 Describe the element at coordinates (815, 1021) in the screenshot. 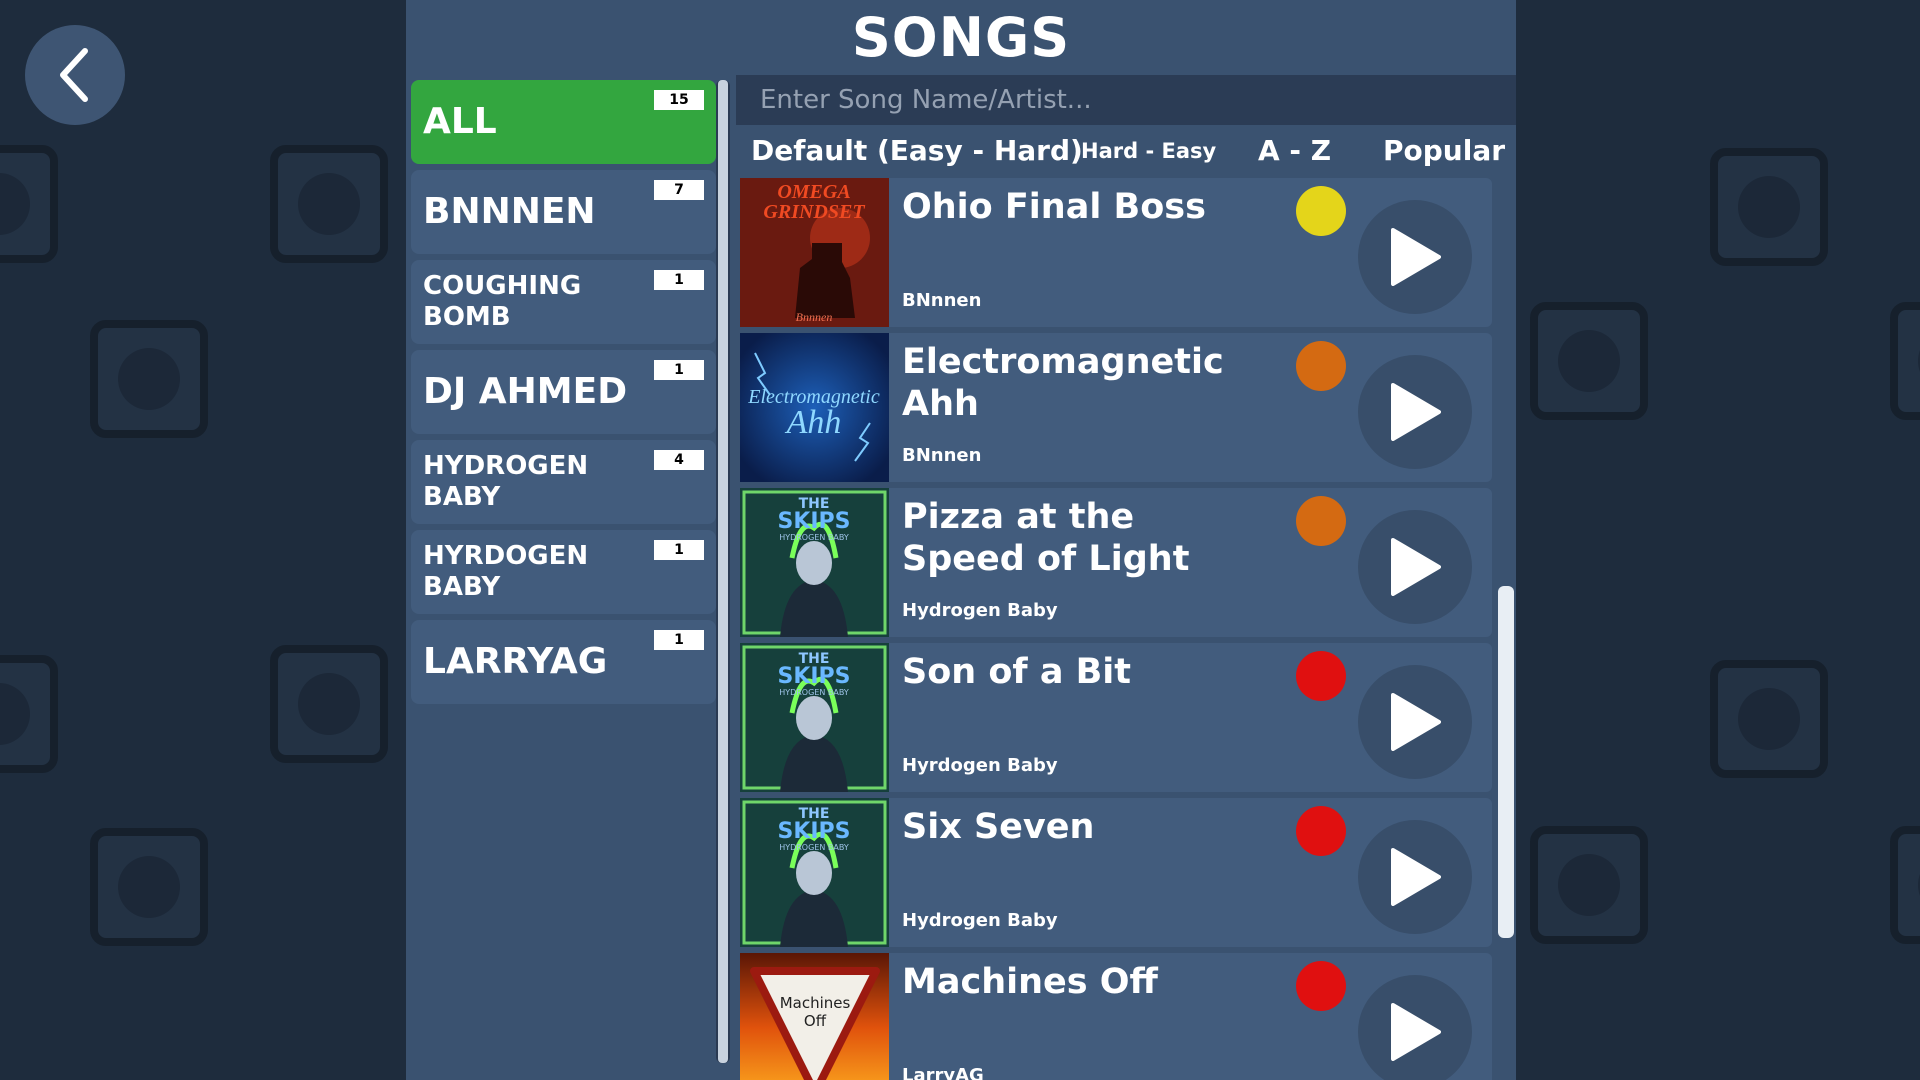

I see `album-art-text: Off` at that location.